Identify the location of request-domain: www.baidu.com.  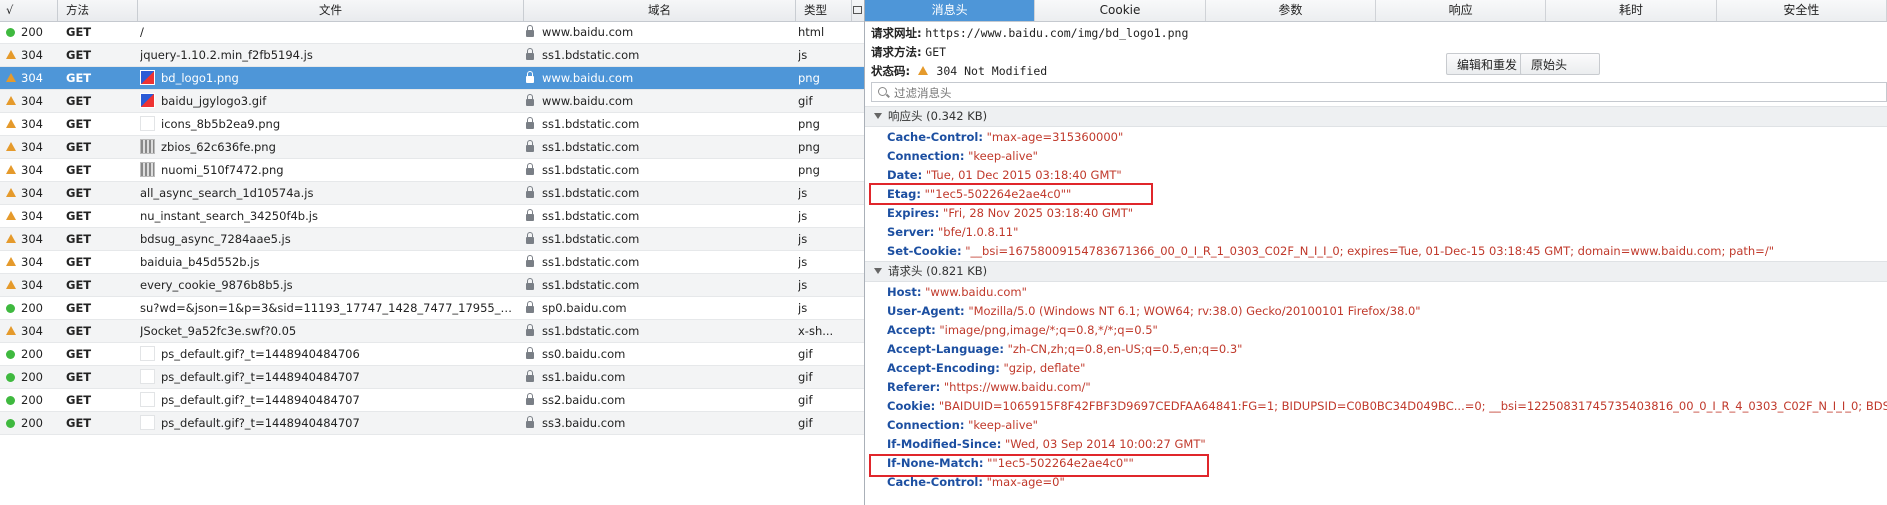
(661, 101).